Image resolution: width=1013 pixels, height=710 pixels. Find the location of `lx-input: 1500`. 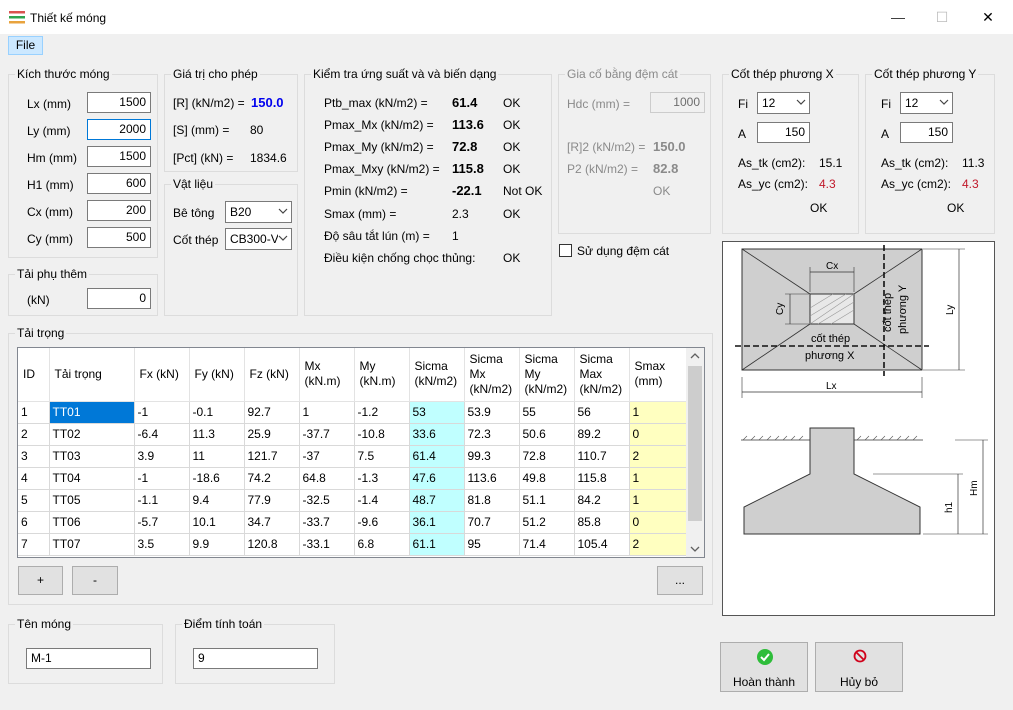

lx-input: 1500 is located at coordinates (119, 102).